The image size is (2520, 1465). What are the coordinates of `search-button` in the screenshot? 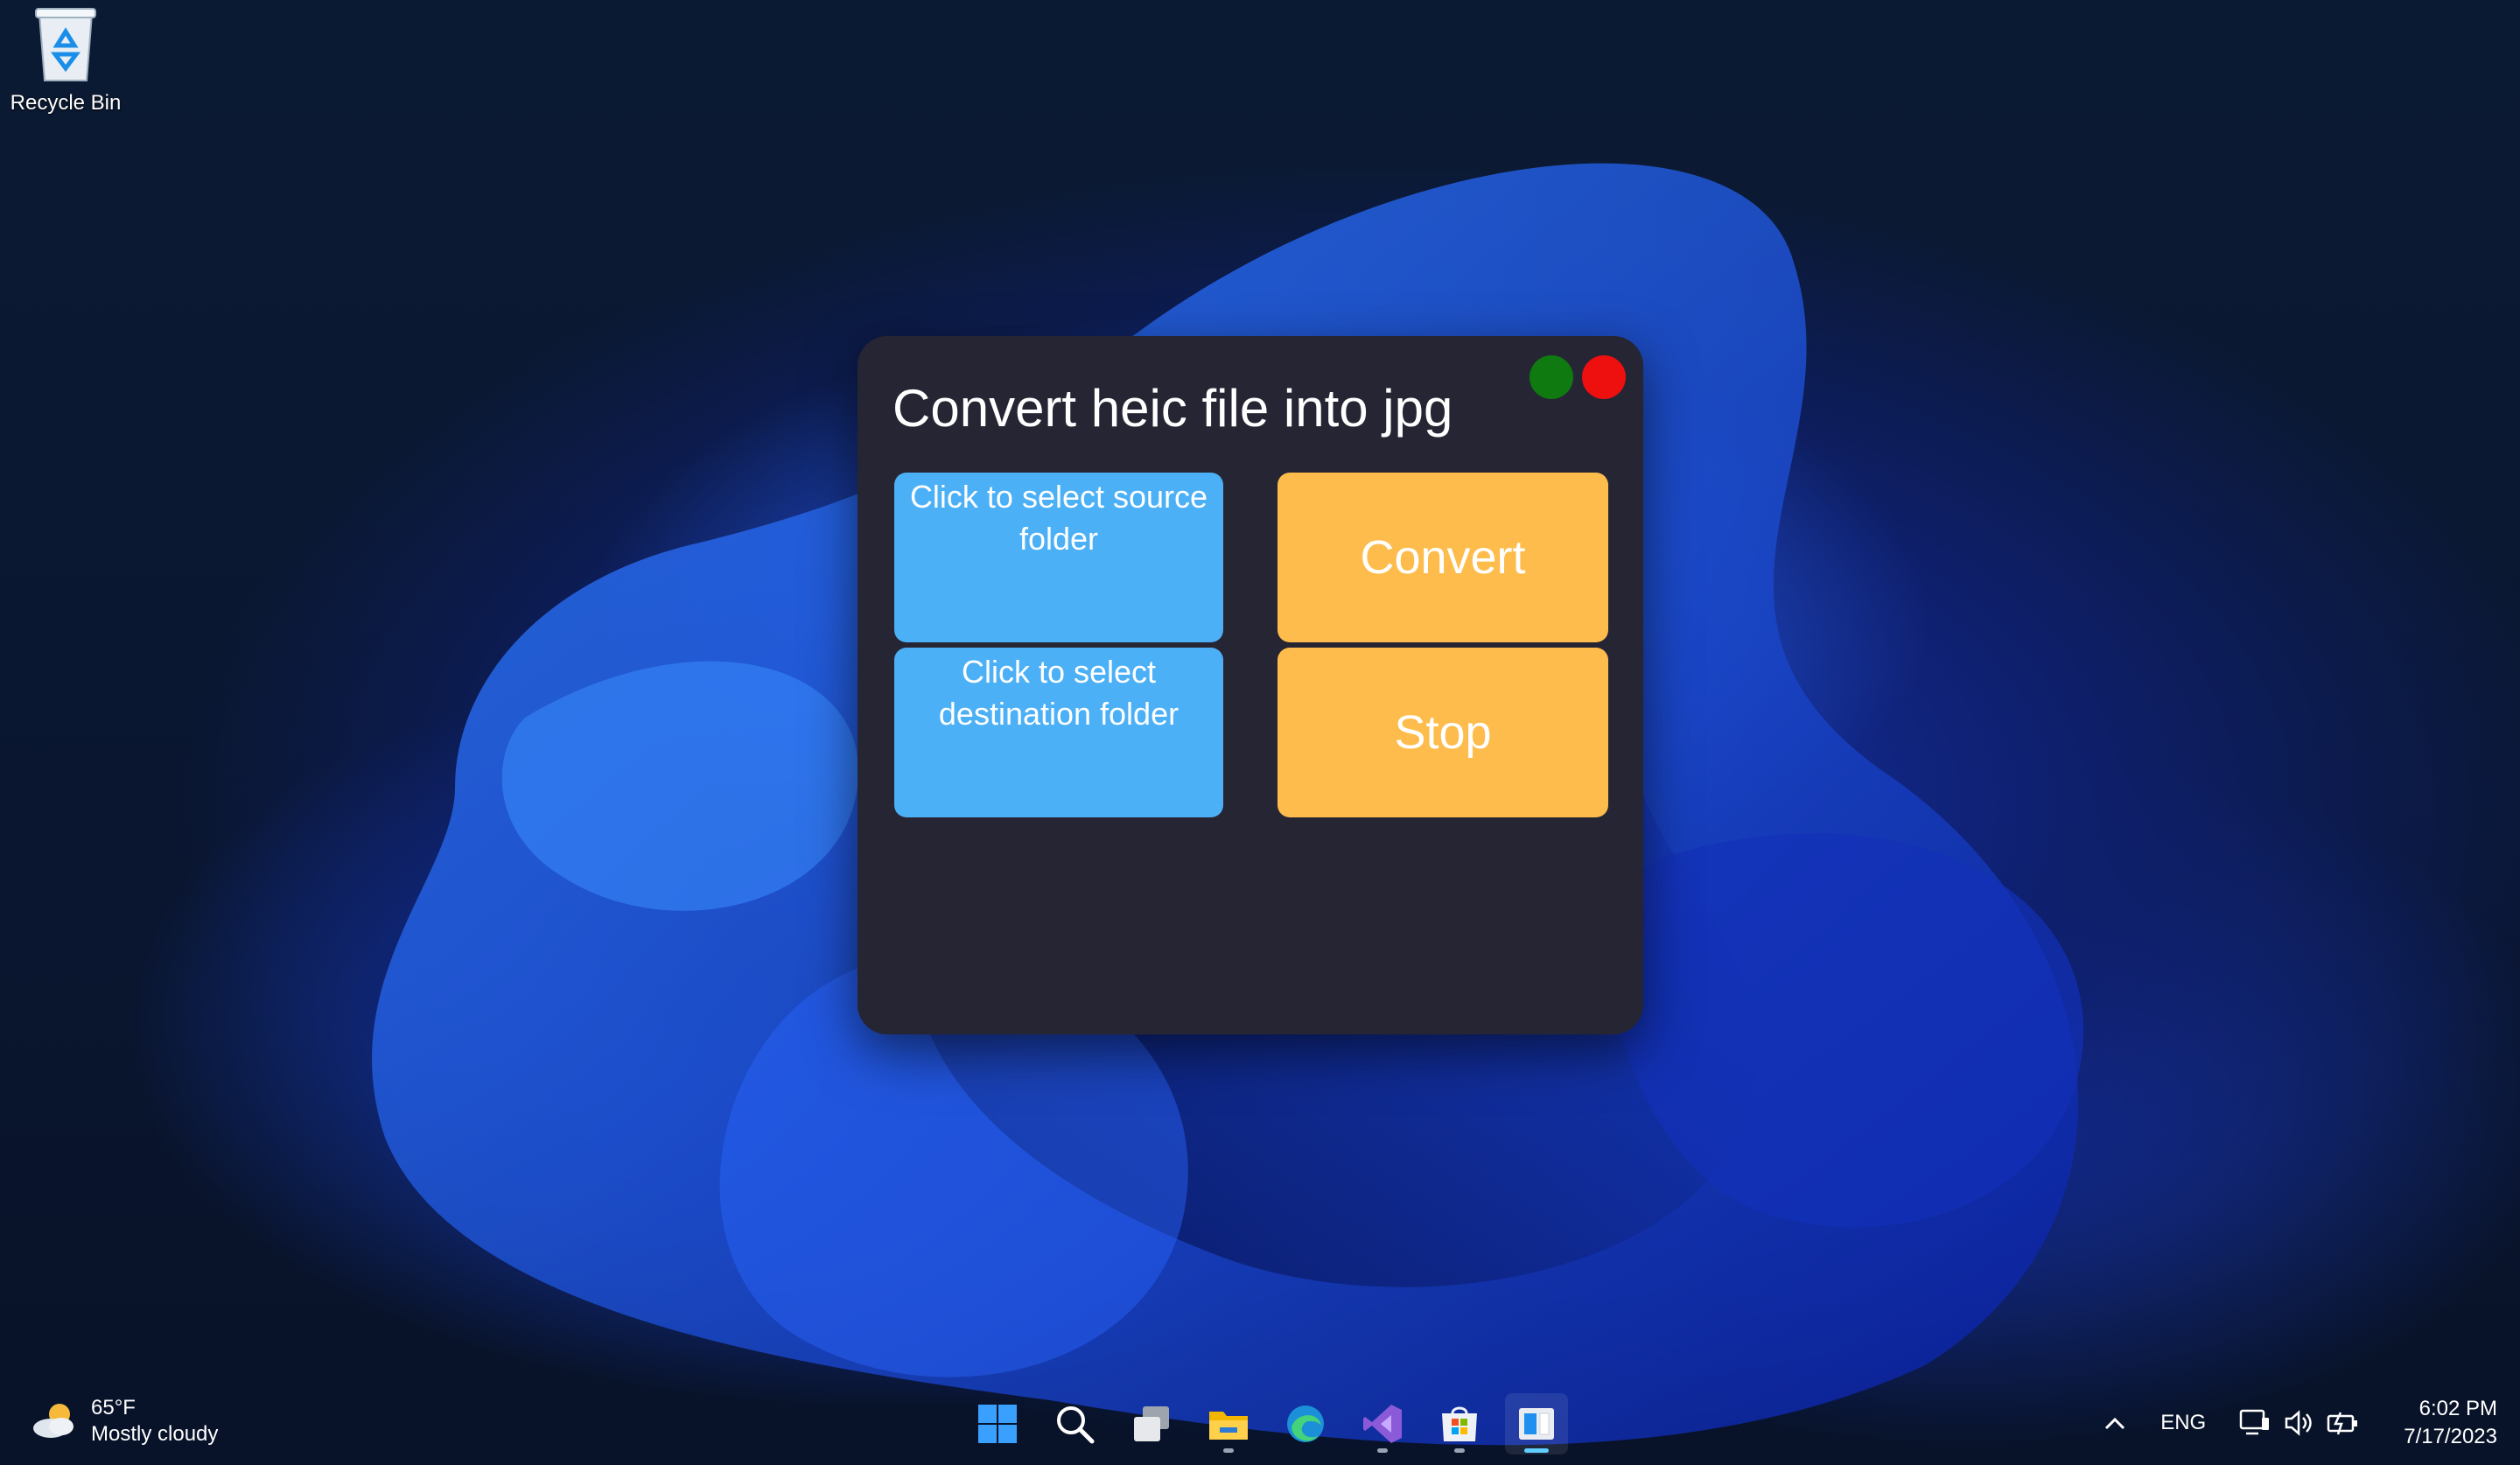 It's located at (1074, 1423).